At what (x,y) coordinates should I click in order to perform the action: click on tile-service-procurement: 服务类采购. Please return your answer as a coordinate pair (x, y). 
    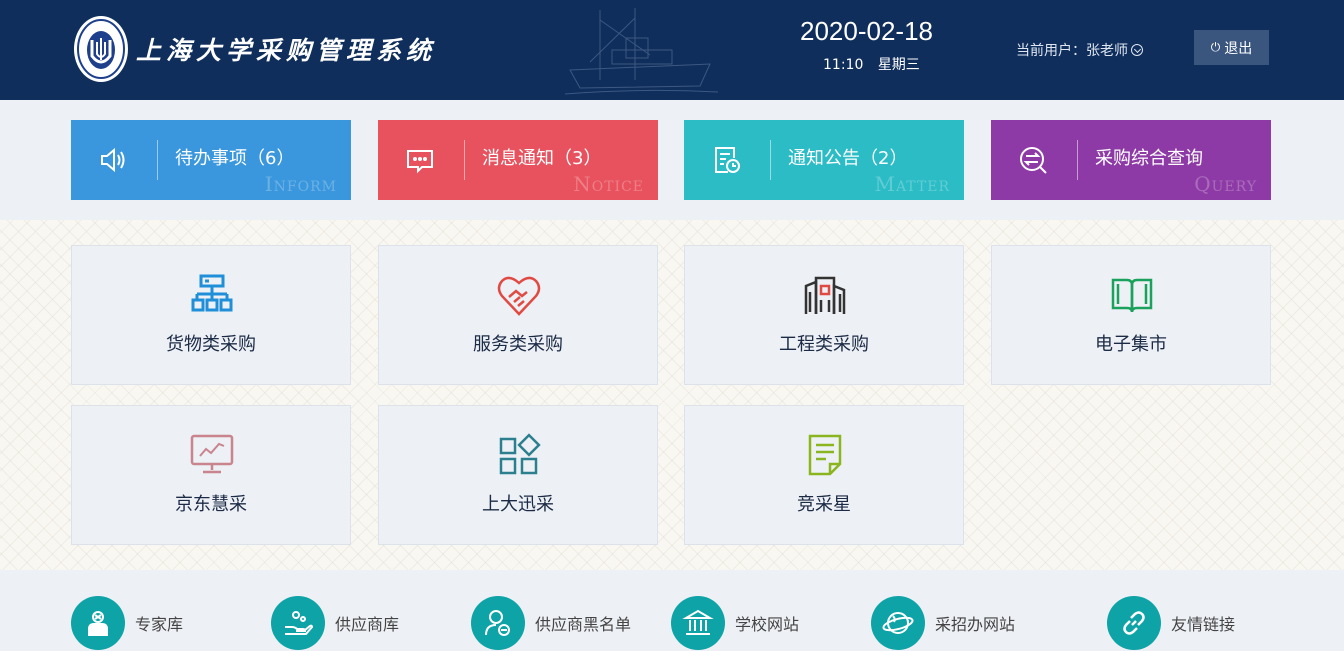
    Looking at the image, I should click on (518, 315).